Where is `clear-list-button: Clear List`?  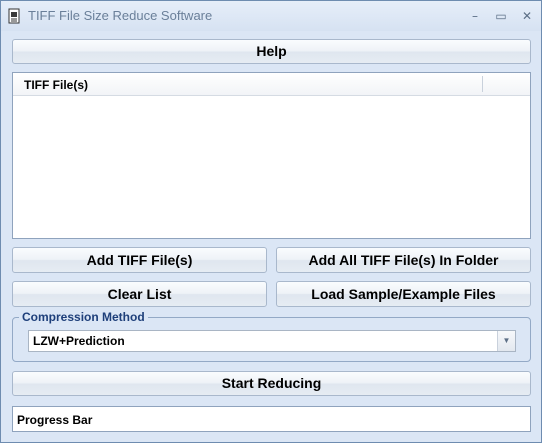
clear-list-button: Clear List is located at coordinates (139, 294).